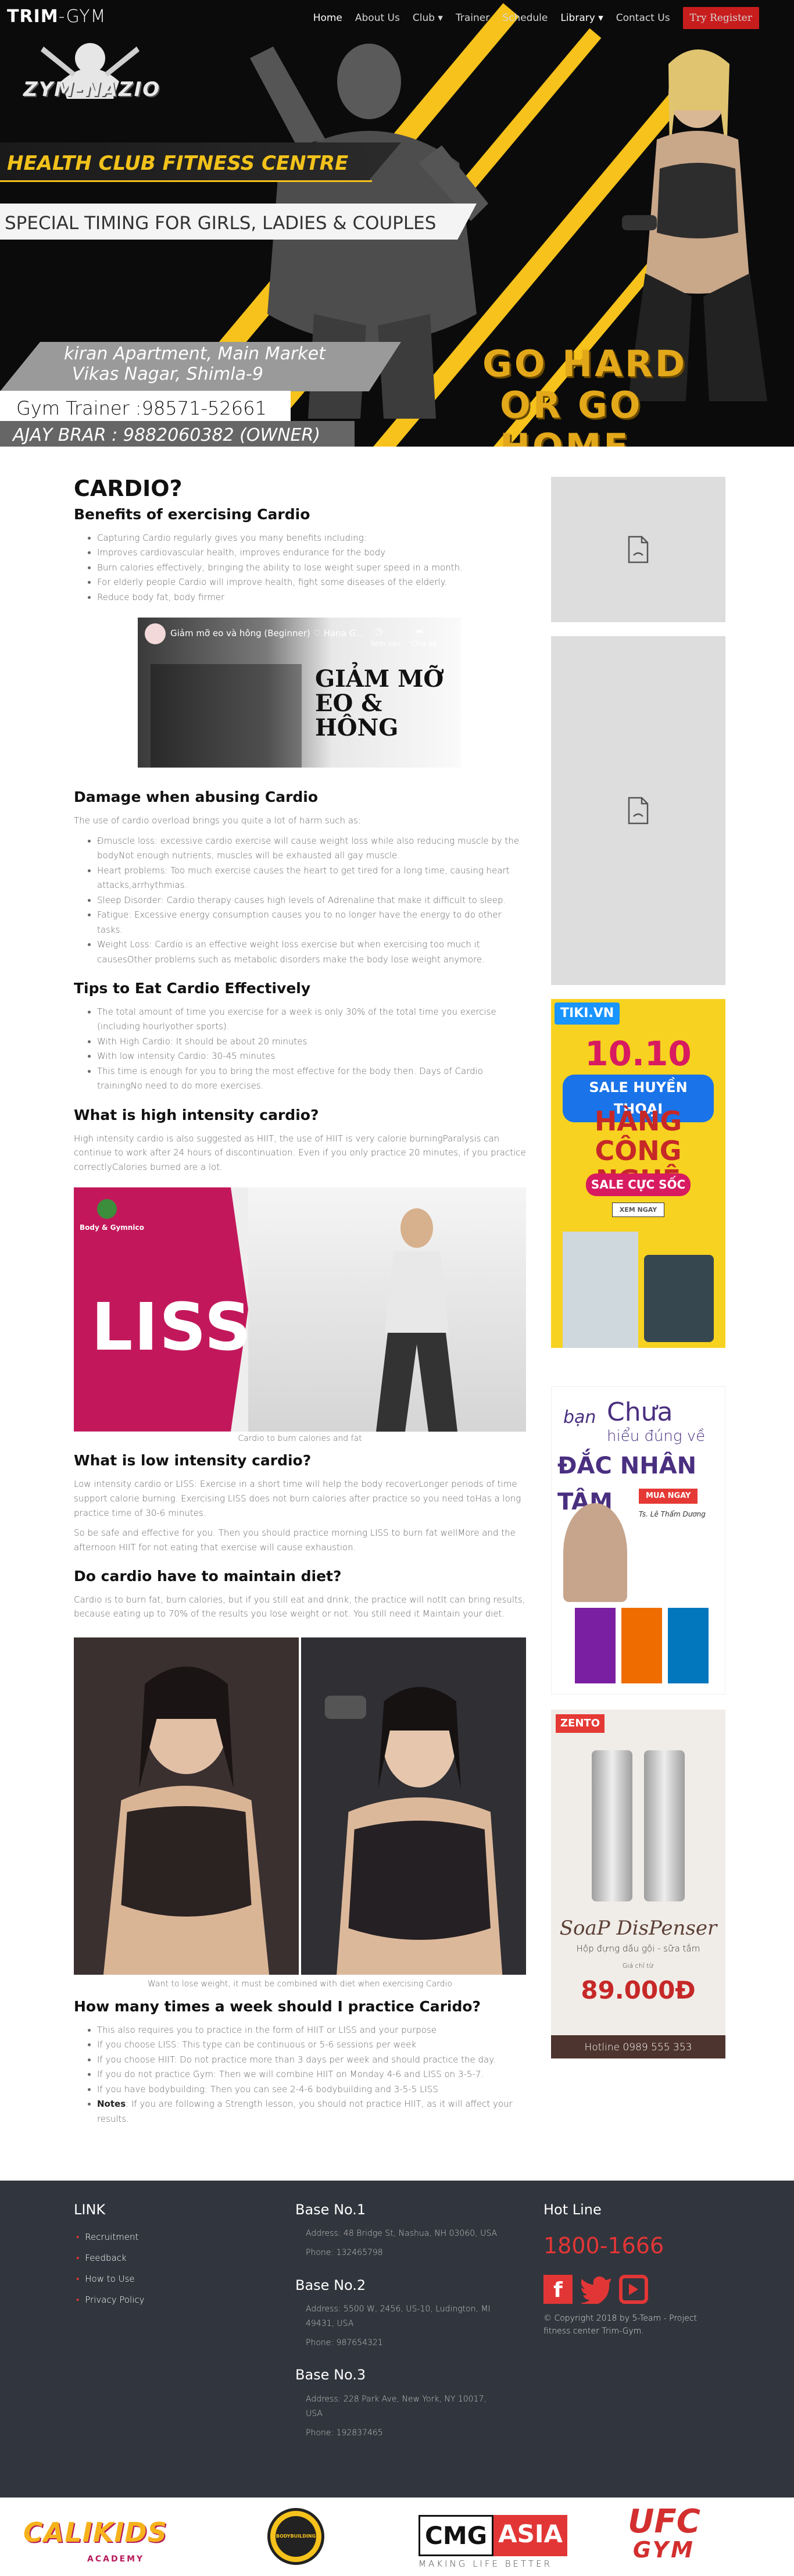 This screenshot has width=794, height=2576. What do you see at coordinates (385, 644) in the screenshot?
I see `watch-later-label: Xem sau` at bounding box center [385, 644].